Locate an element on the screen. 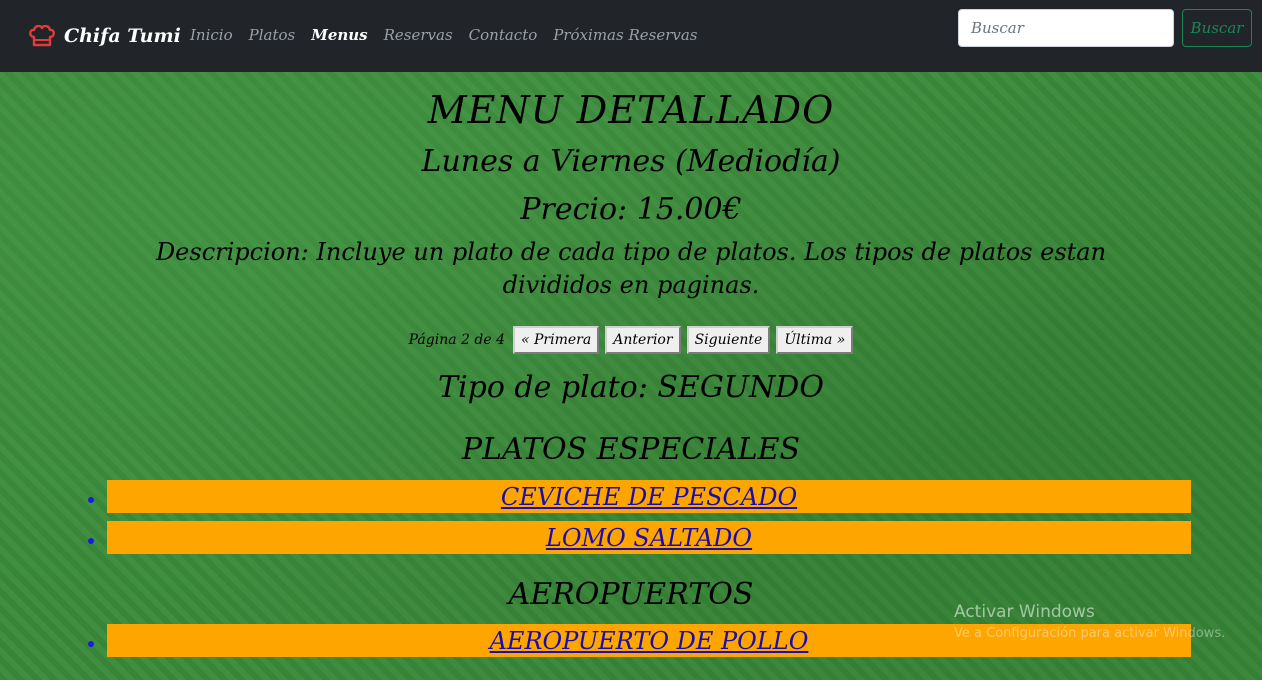 This screenshot has height=680, width=1262. section-title-platos-especiales: PLATOS ESPECIALES is located at coordinates (631, 449).